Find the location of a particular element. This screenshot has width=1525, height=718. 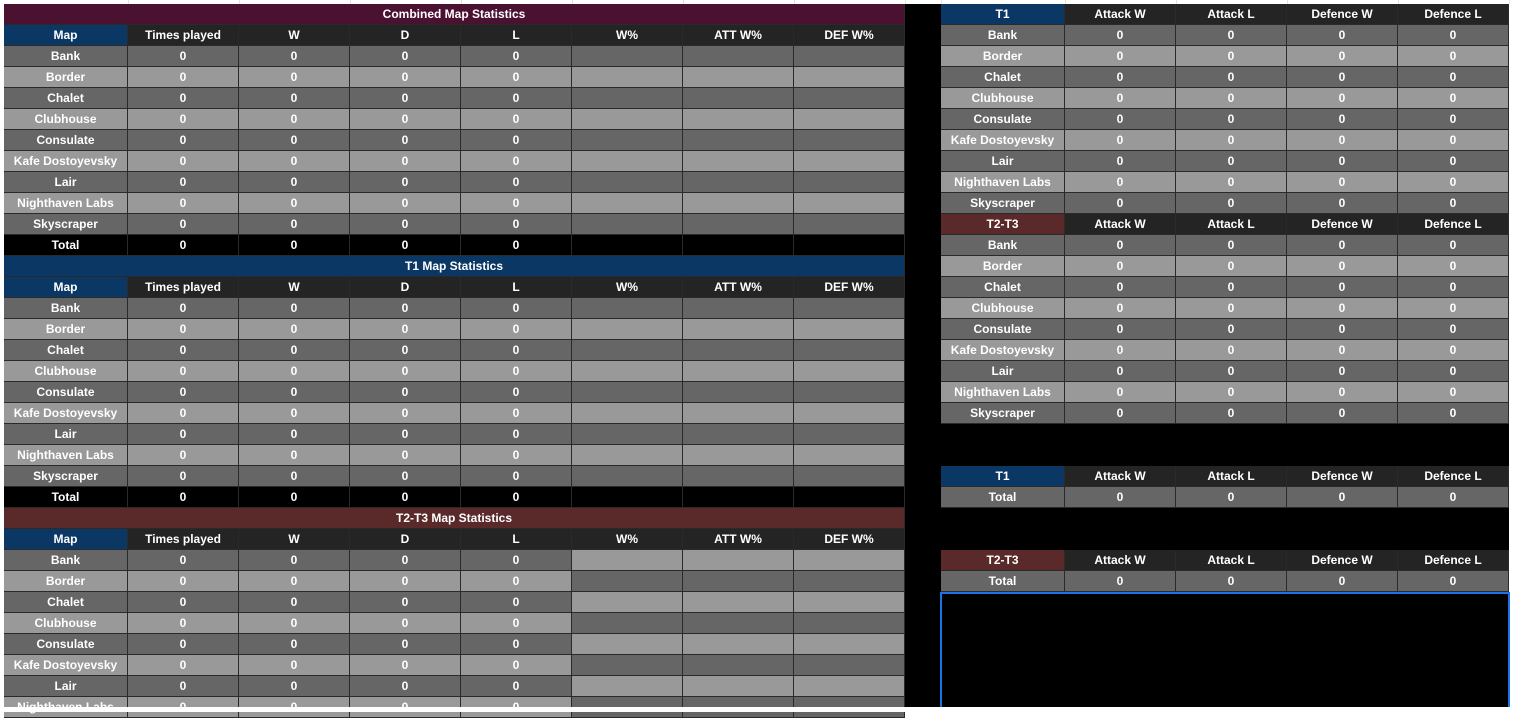

tier-label: T2-T3 is located at coordinates (1003, 560).